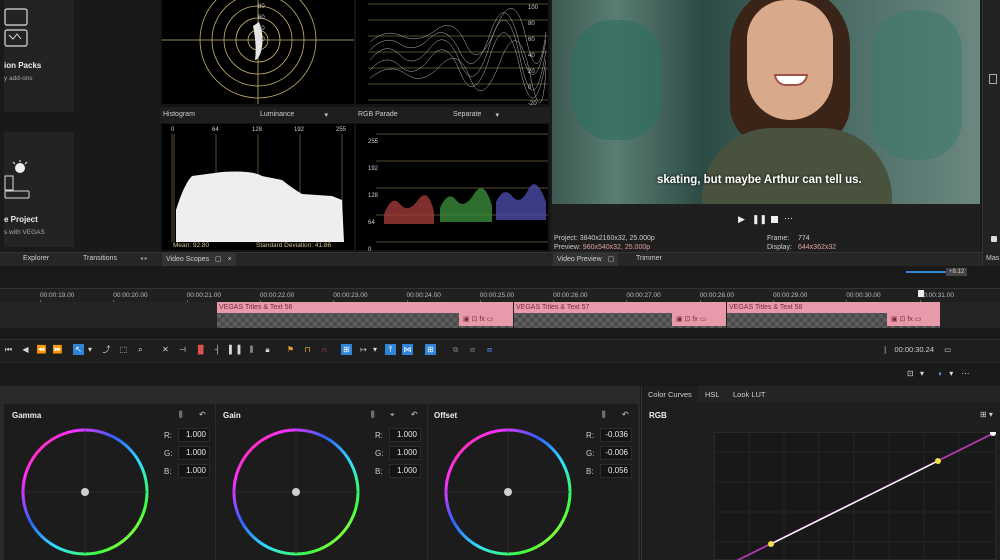 This screenshot has width=1000, height=560. Describe the element at coordinates (921, 293) in the screenshot. I see `playhead-marker` at that location.